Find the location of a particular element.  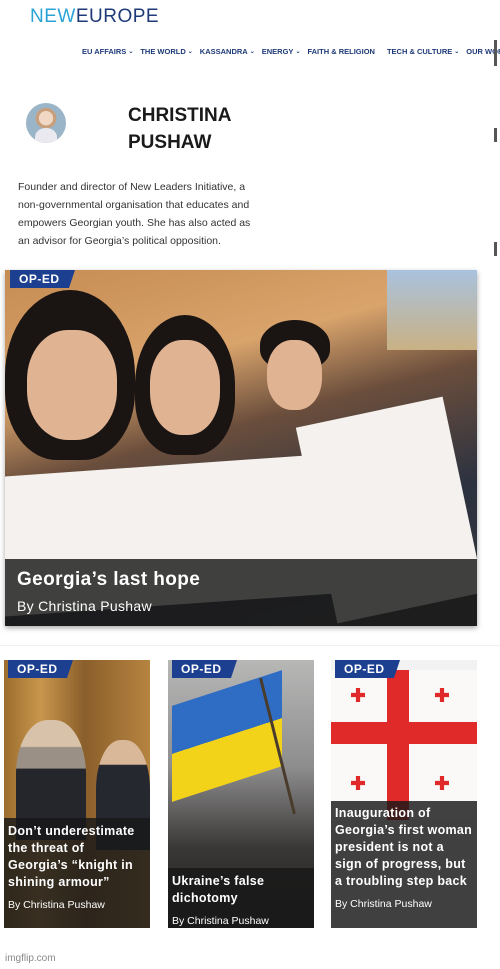

nav-kassandra: KASSANDRA ⌄ is located at coordinates (227, 51).